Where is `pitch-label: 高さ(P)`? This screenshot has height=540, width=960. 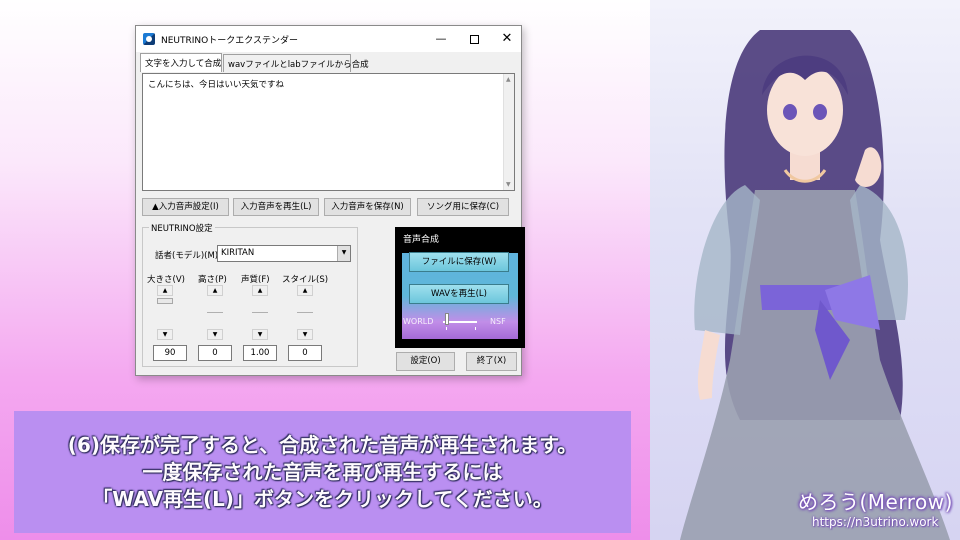 pitch-label: 高さ(P) is located at coordinates (212, 280).